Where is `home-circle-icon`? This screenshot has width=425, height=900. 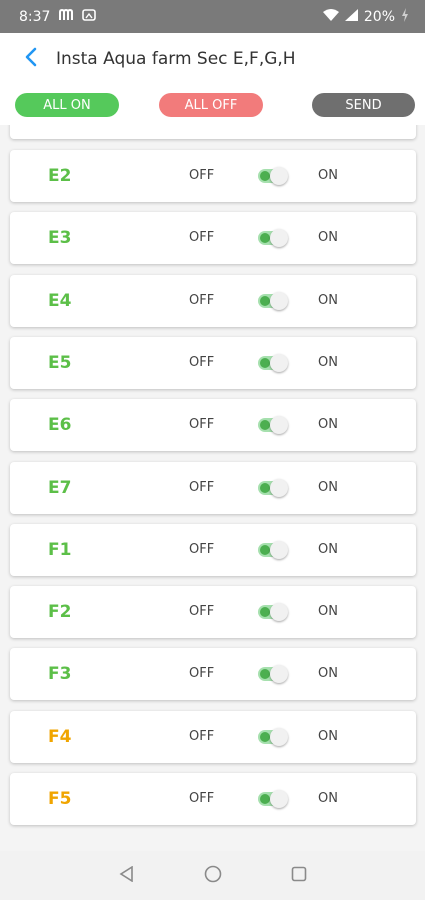 home-circle-icon is located at coordinates (213, 876).